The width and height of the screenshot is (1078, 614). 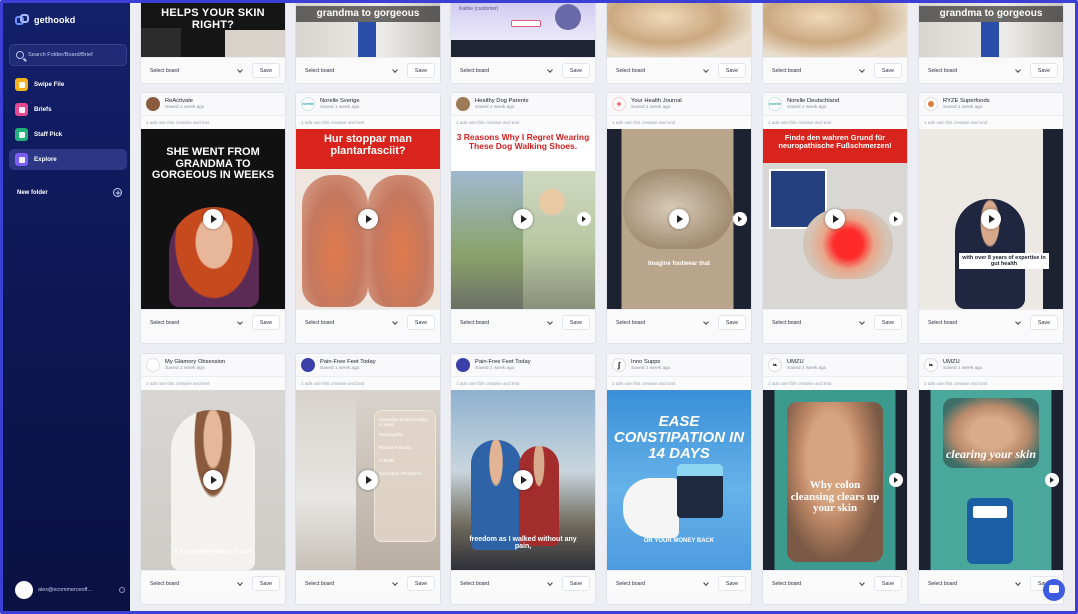 I want to click on brand-avatar: ❧, so click(x=931, y=365).